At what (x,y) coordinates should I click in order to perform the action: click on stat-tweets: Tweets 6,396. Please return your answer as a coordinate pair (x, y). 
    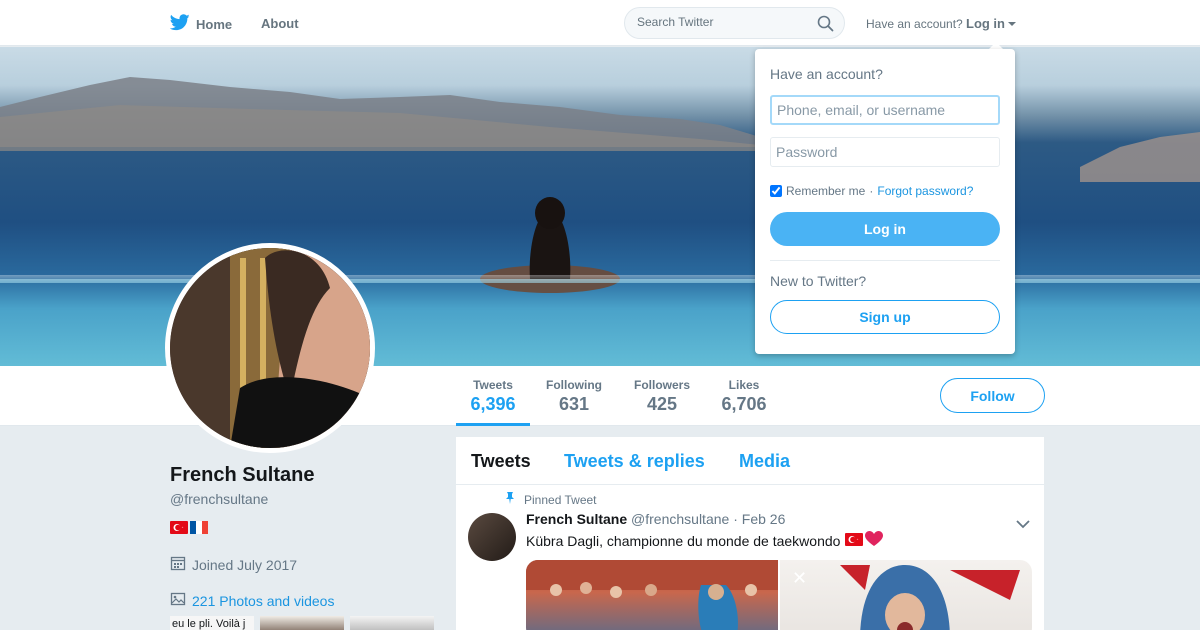
    Looking at the image, I should click on (493, 396).